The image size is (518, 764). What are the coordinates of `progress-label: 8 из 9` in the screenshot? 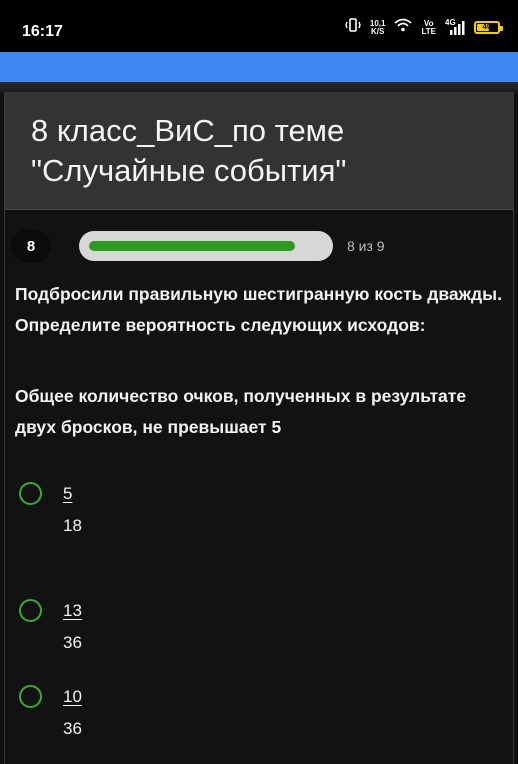 It's located at (366, 246).